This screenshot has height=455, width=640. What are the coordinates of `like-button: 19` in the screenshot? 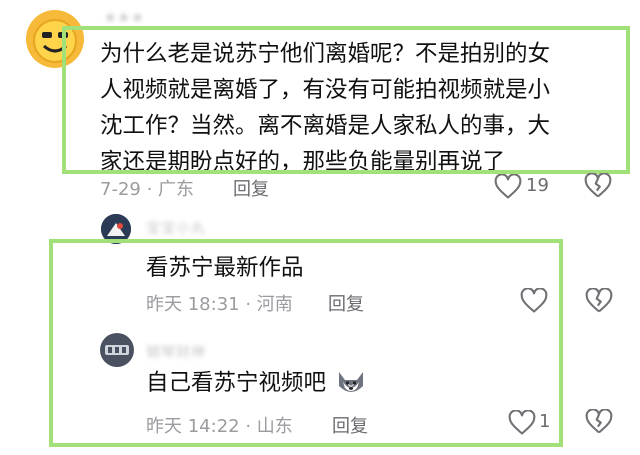 It's located at (529, 187).